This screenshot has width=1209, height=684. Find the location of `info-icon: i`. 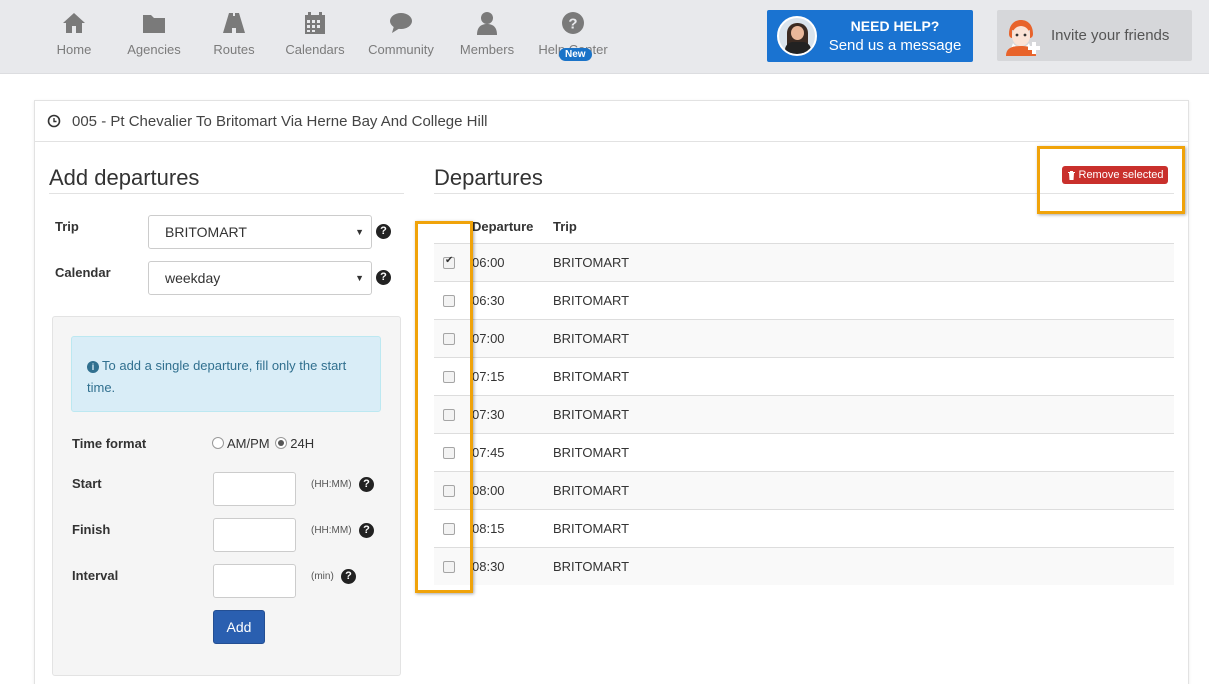

info-icon: i is located at coordinates (93, 367).